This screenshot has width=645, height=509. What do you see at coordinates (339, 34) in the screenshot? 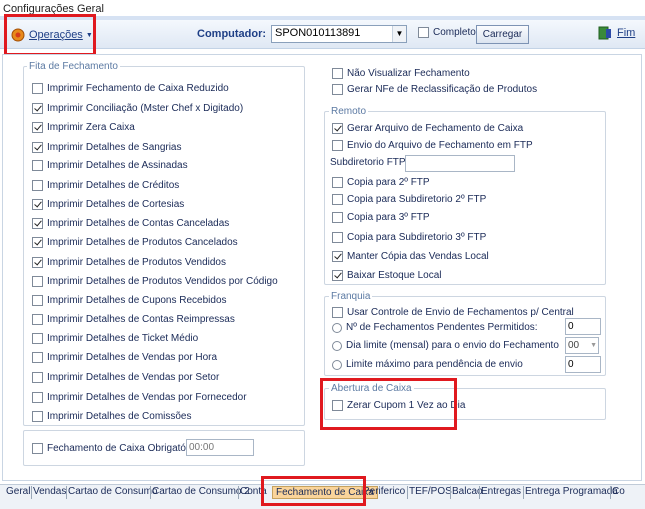
I see `computador-combobox: SPON010113891 ▼` at bounding box center [339, 34].